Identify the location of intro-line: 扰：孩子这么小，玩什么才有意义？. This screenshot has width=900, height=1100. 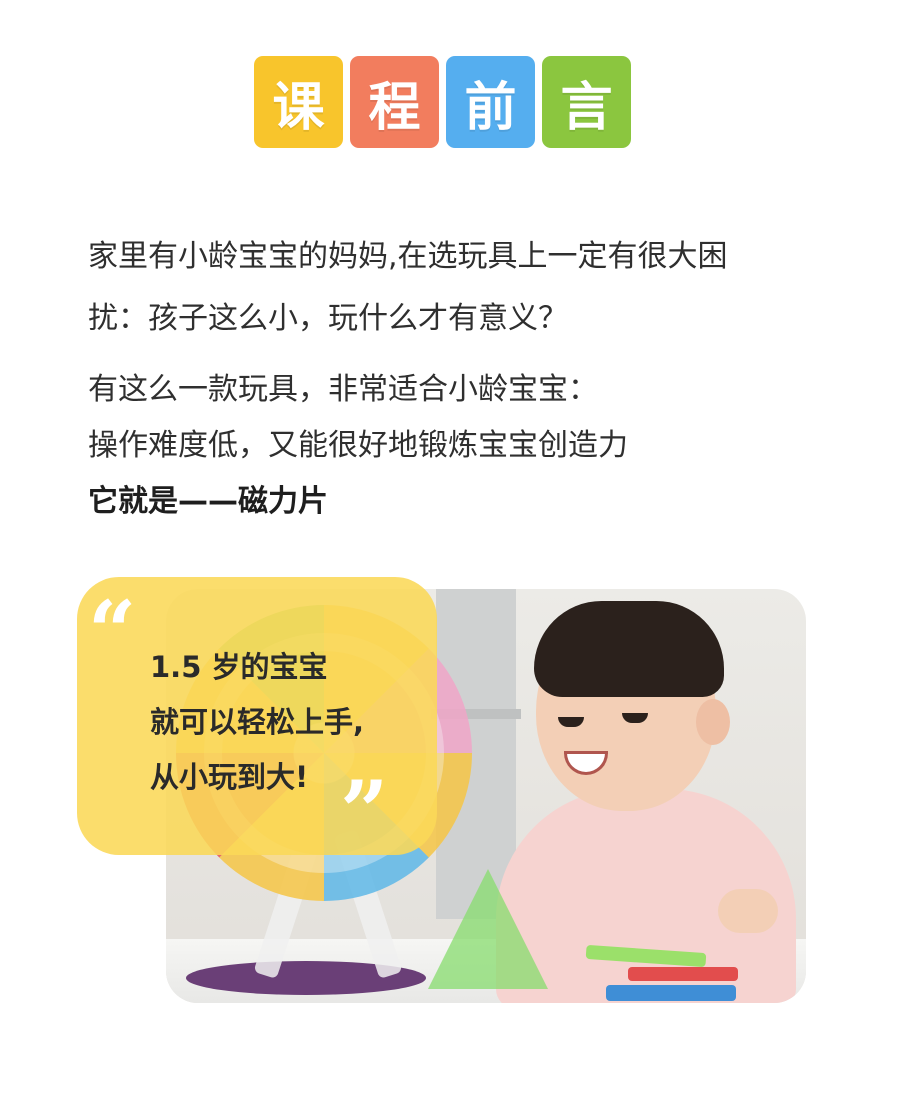
(328, 318).